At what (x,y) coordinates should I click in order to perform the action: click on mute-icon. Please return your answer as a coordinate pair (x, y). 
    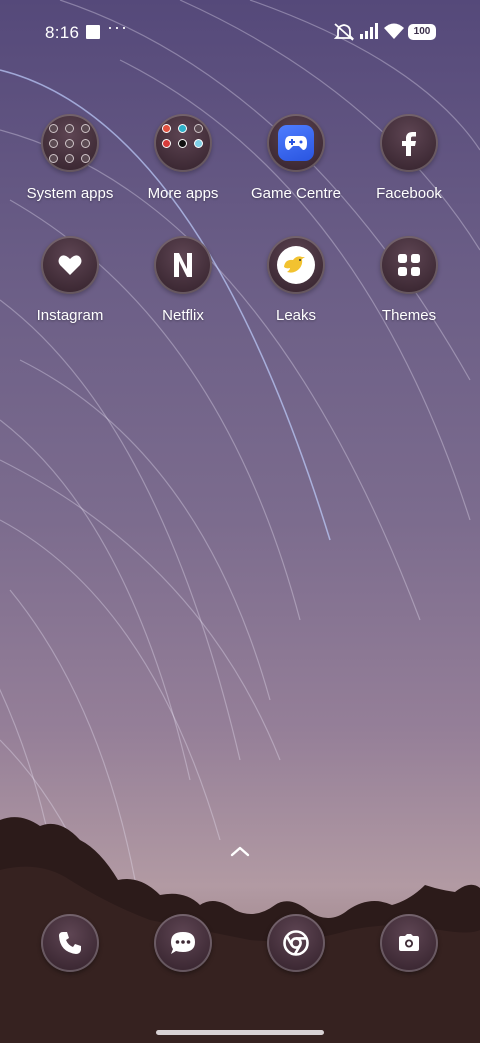
    Looking at the image, I should click on (344, 32).